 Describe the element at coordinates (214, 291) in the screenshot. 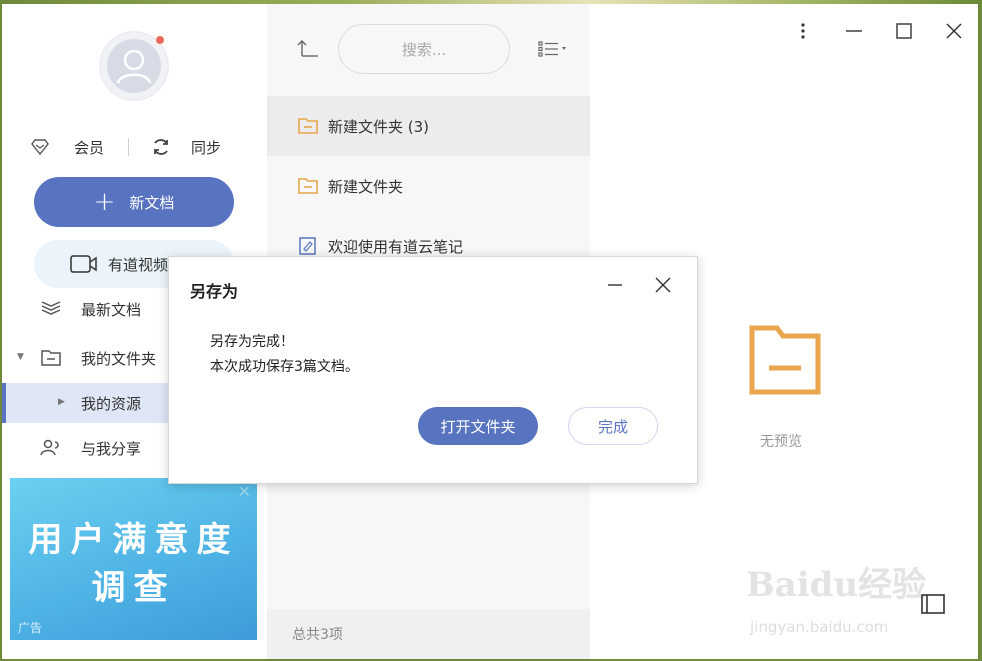

I see `dialog-title: 另存为` at that location.